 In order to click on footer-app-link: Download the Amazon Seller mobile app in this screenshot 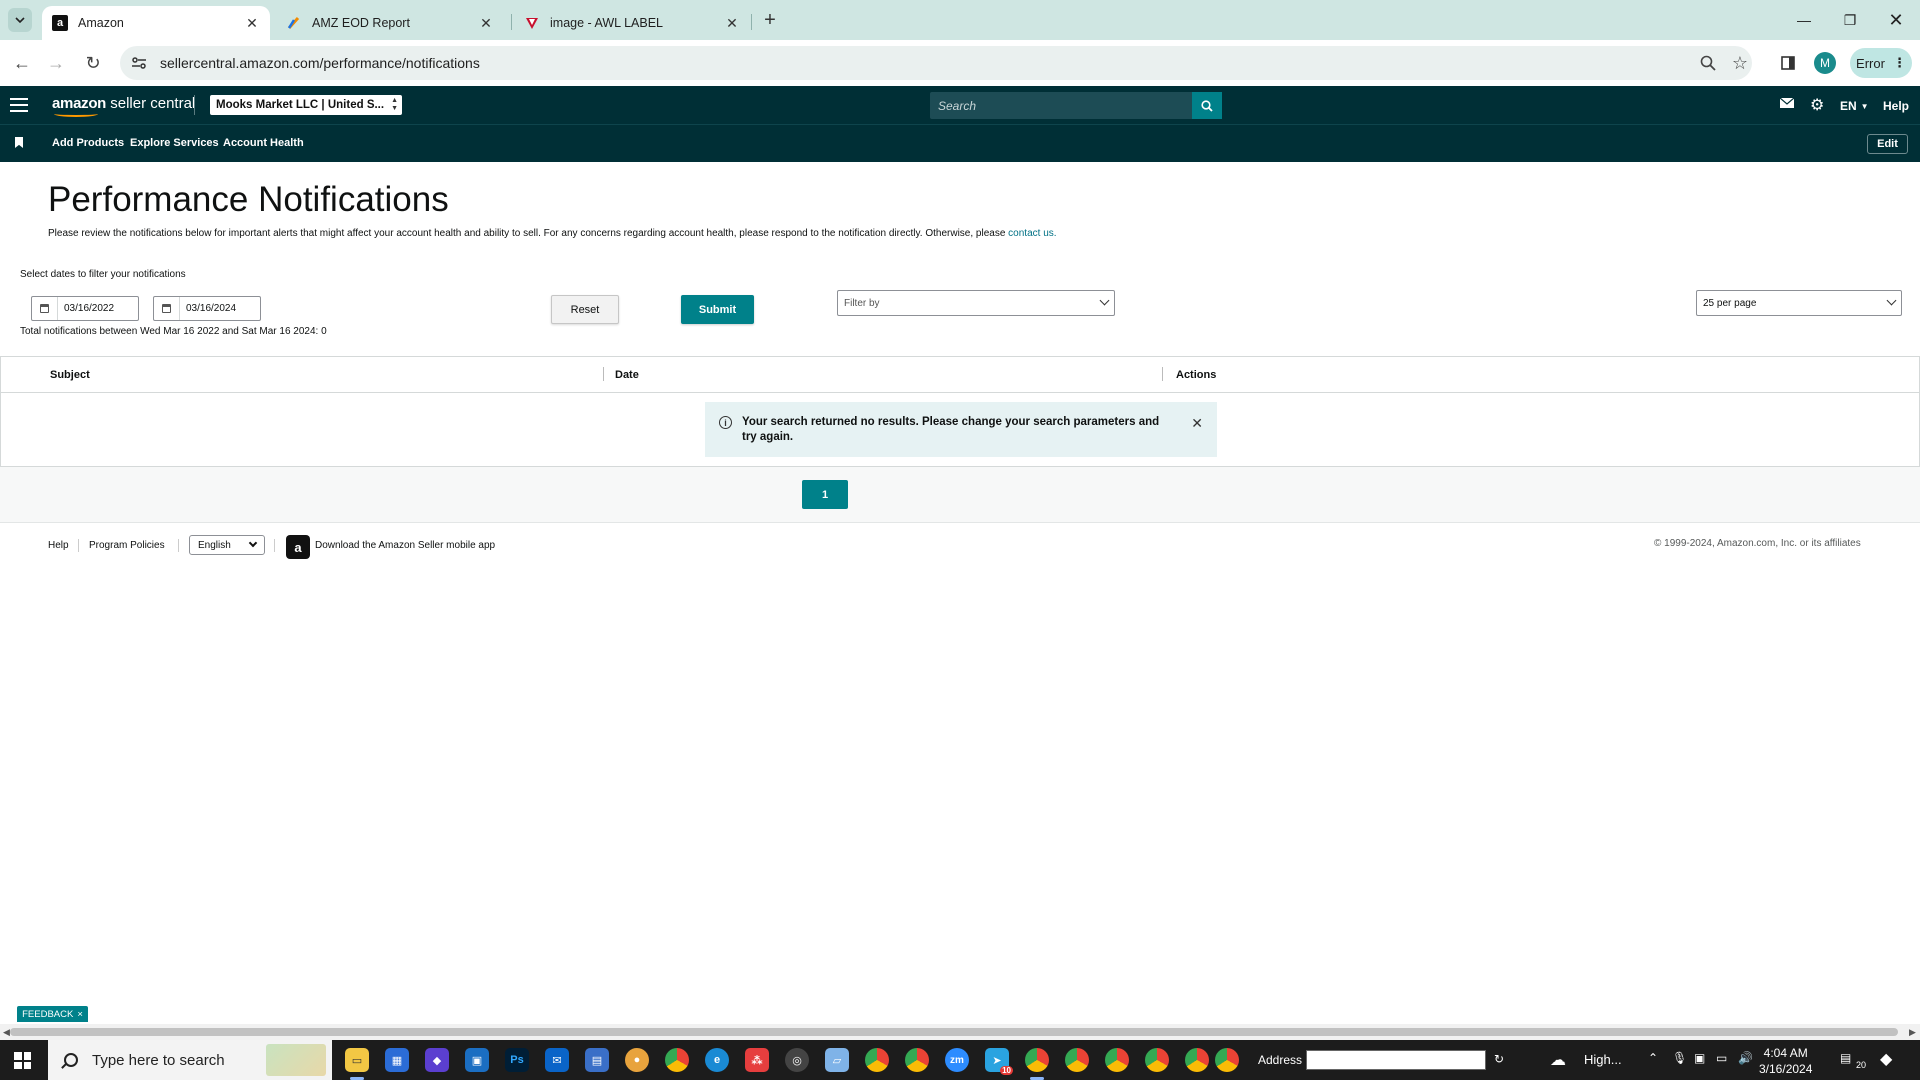, I will do `click(405, 545)`.